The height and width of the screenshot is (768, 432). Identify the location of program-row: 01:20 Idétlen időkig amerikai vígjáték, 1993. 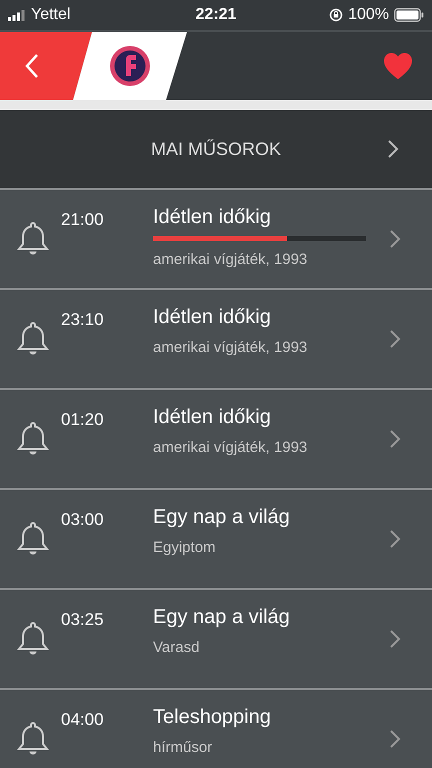
(216, 440).